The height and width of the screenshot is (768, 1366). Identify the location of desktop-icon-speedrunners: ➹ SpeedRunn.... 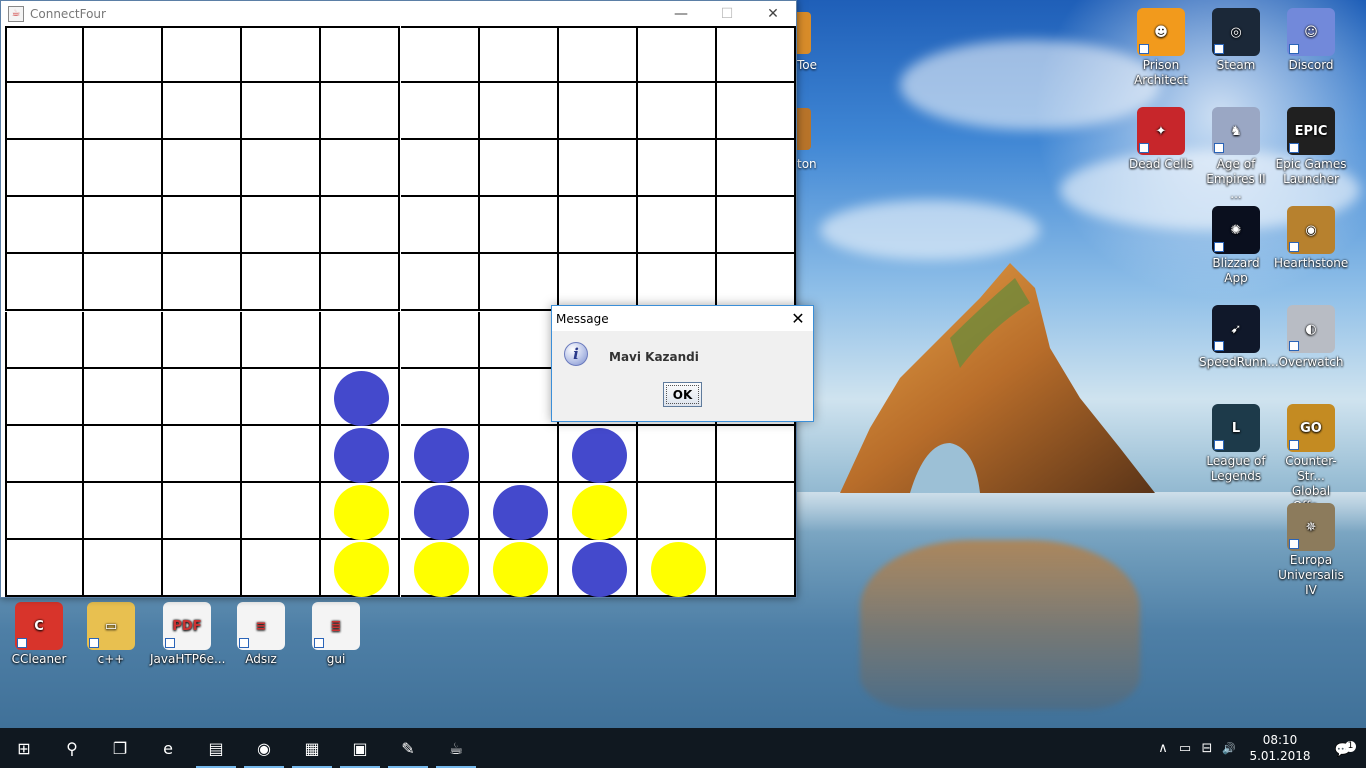
(1239, 337).